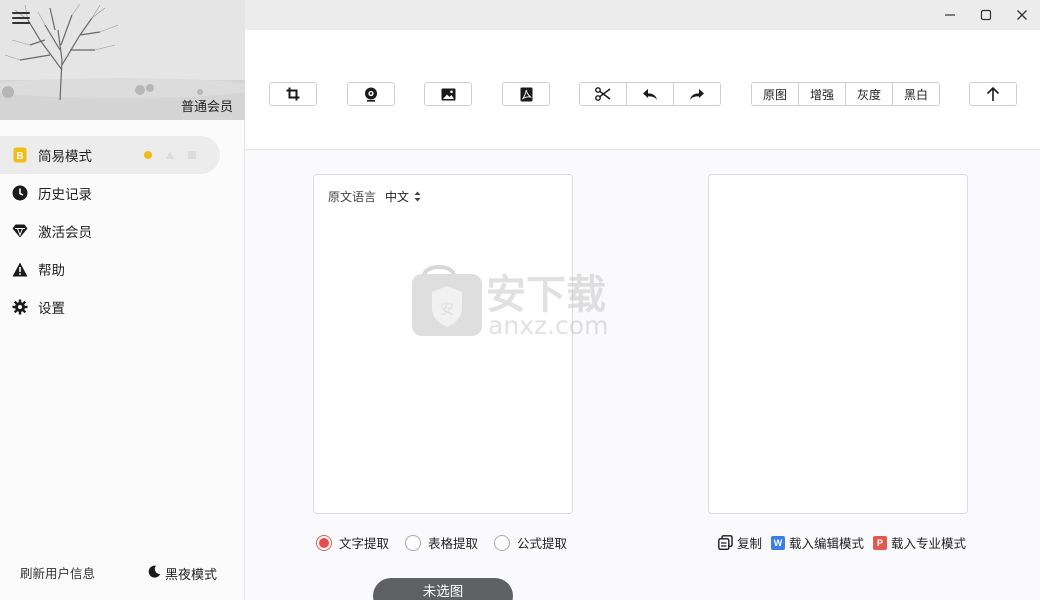 Image resolution: width=1040 pixels, height=600 pixels. I want to click on maximize-icon, so click(986, 15).